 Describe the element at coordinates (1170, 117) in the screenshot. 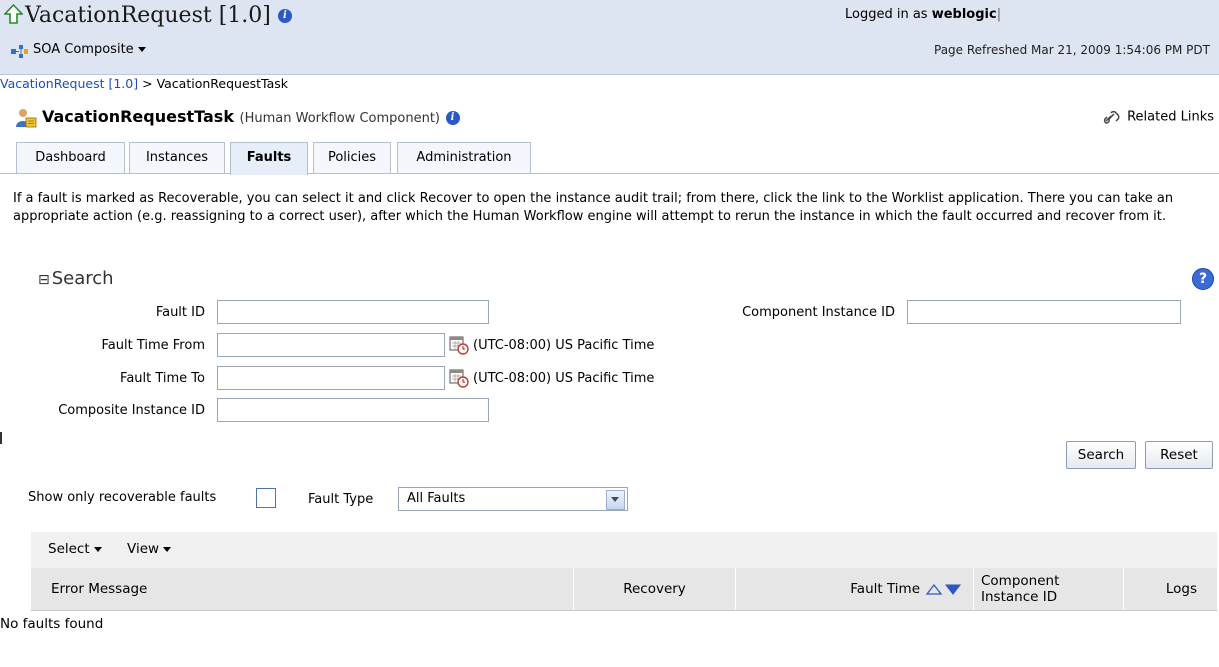

I see `related-links-label: Related Links` at that location.